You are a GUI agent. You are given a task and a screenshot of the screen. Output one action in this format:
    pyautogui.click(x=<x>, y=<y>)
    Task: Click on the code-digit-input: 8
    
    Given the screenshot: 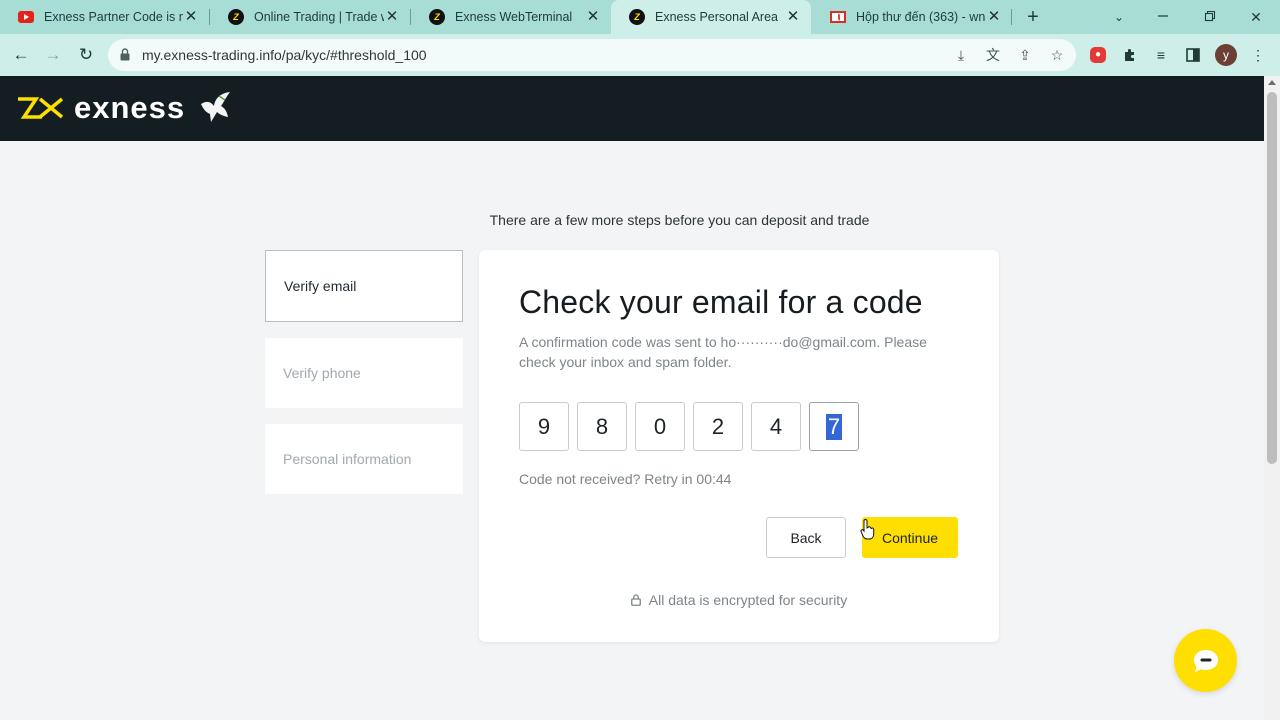 What is the action you would take?
    pyautogui.click(x=602, y=426)
    